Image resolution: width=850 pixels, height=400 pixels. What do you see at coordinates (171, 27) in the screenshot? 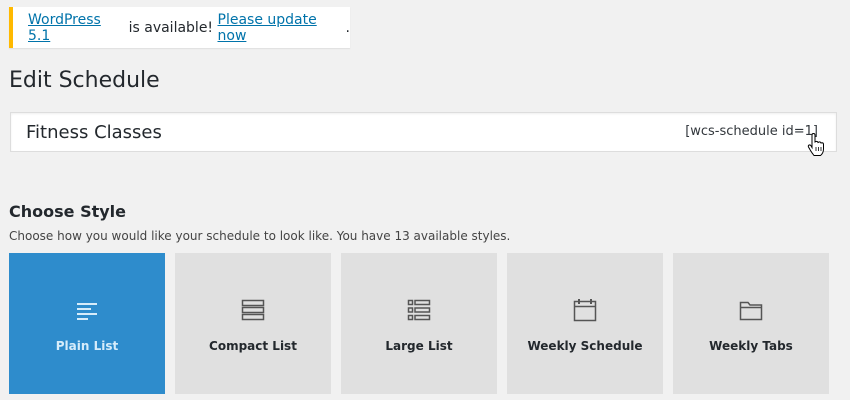
I see `notice-text: is available!` at bounding box center [171, 27].